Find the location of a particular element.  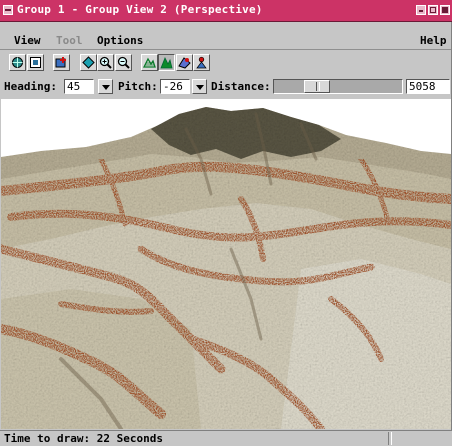

terrain-fill-icon is located at coordinates (166, 63).